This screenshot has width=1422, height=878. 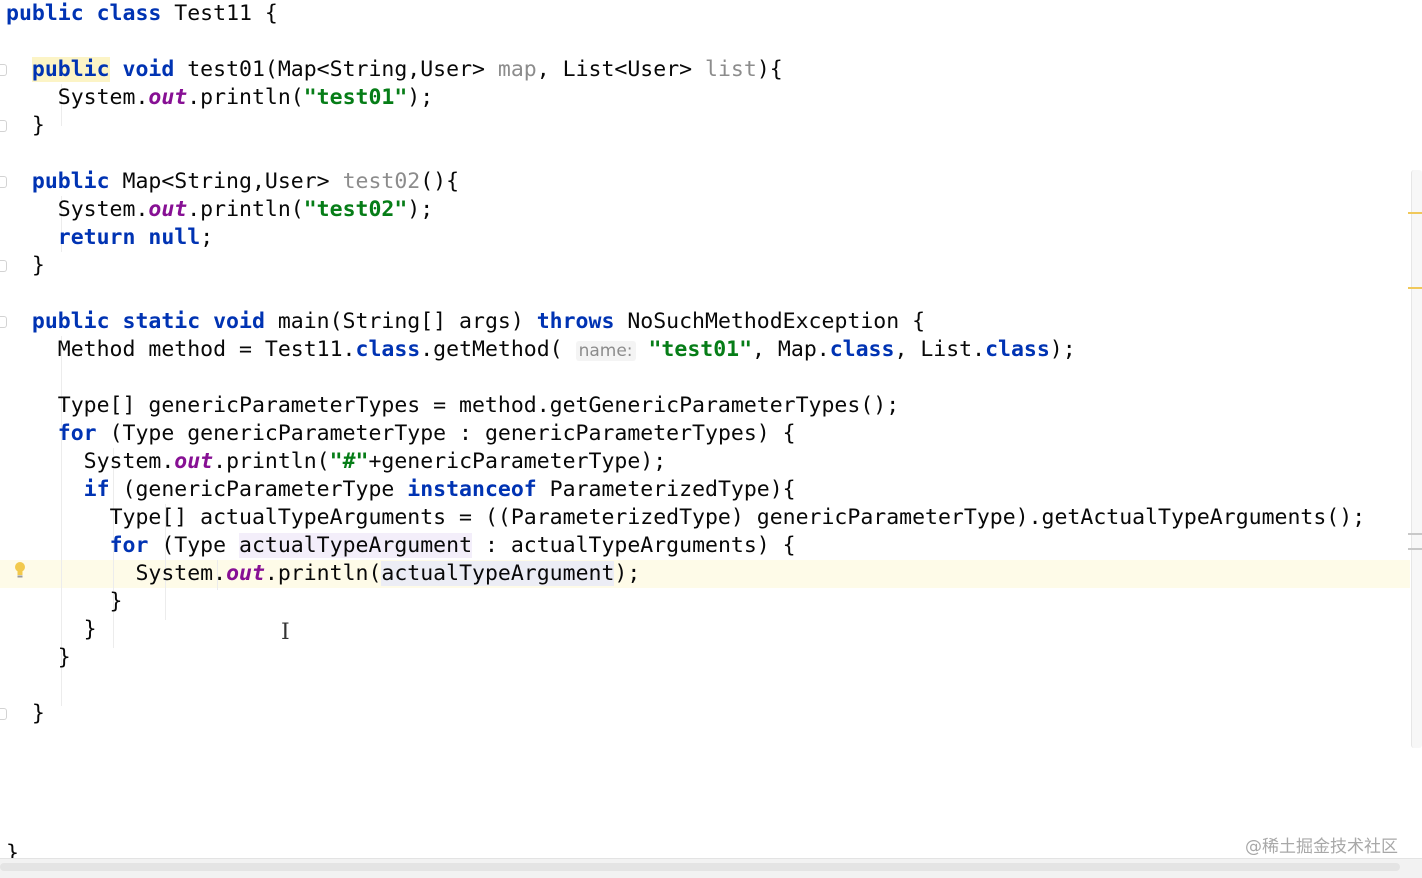 I want to click on keyword: throws, so click(x=575, y=321).